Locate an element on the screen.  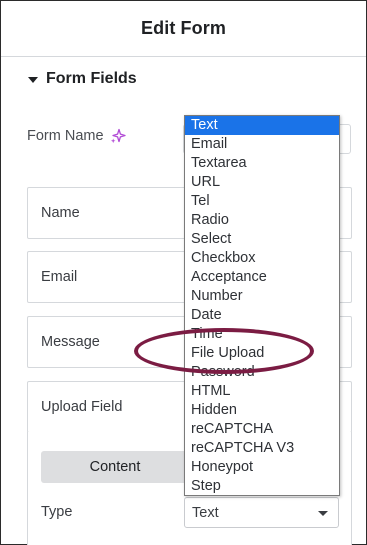
dropdown-option-recaptcha: reCAPTCHA is located at coordinates (262, 429).